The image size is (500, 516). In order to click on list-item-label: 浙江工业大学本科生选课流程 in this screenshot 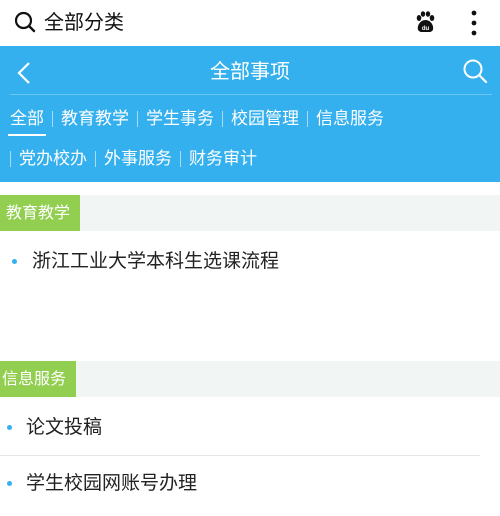, I will do `click(156, 261)`.